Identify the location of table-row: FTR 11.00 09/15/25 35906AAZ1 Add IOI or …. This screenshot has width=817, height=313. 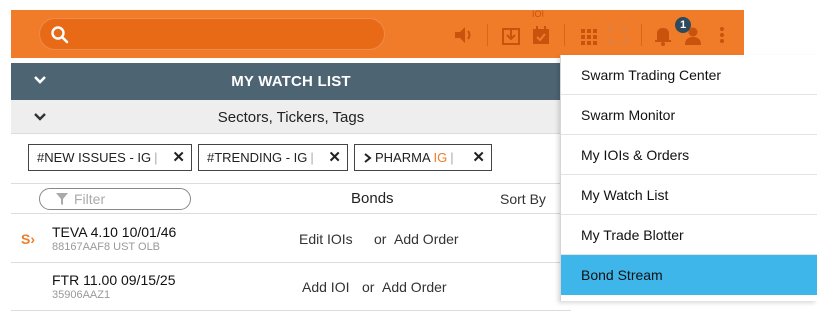
(291, 287).